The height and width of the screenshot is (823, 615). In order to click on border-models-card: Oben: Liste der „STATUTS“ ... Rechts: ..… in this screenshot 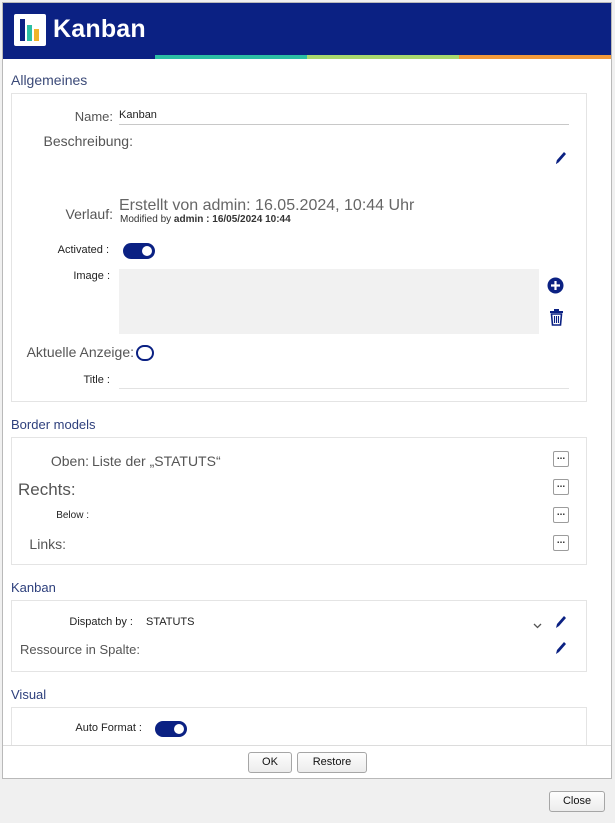, I will do `click(299, 501)`.